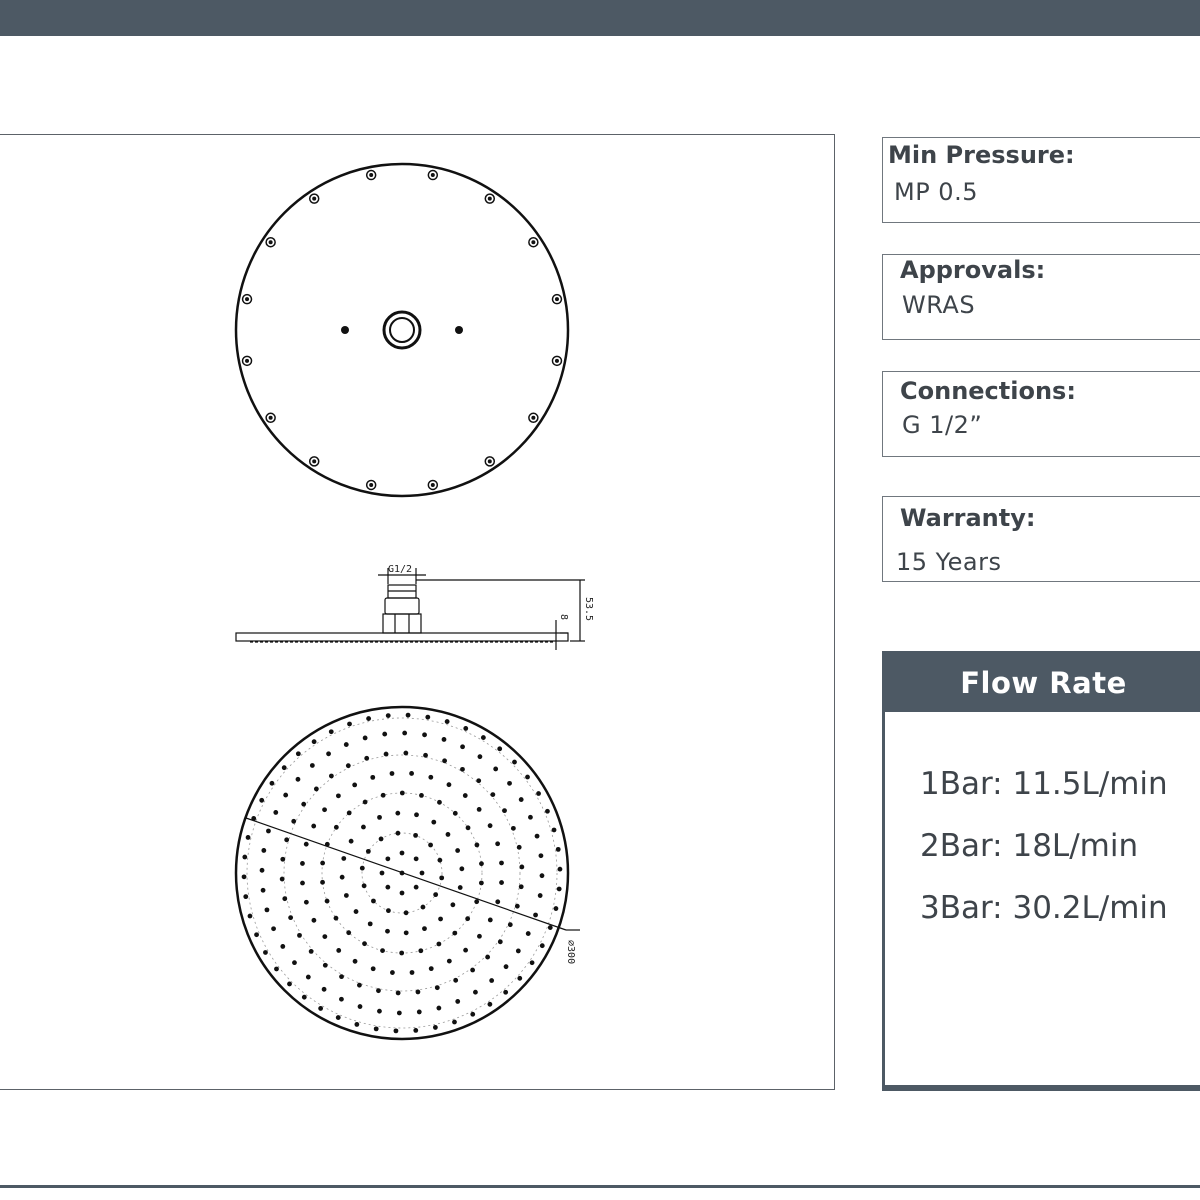  What do you see at coordinates (1041, 539) in the screenshot?
I see `spec-warranty: Warranty: 15 Years` at bounding box center [1041, 539].